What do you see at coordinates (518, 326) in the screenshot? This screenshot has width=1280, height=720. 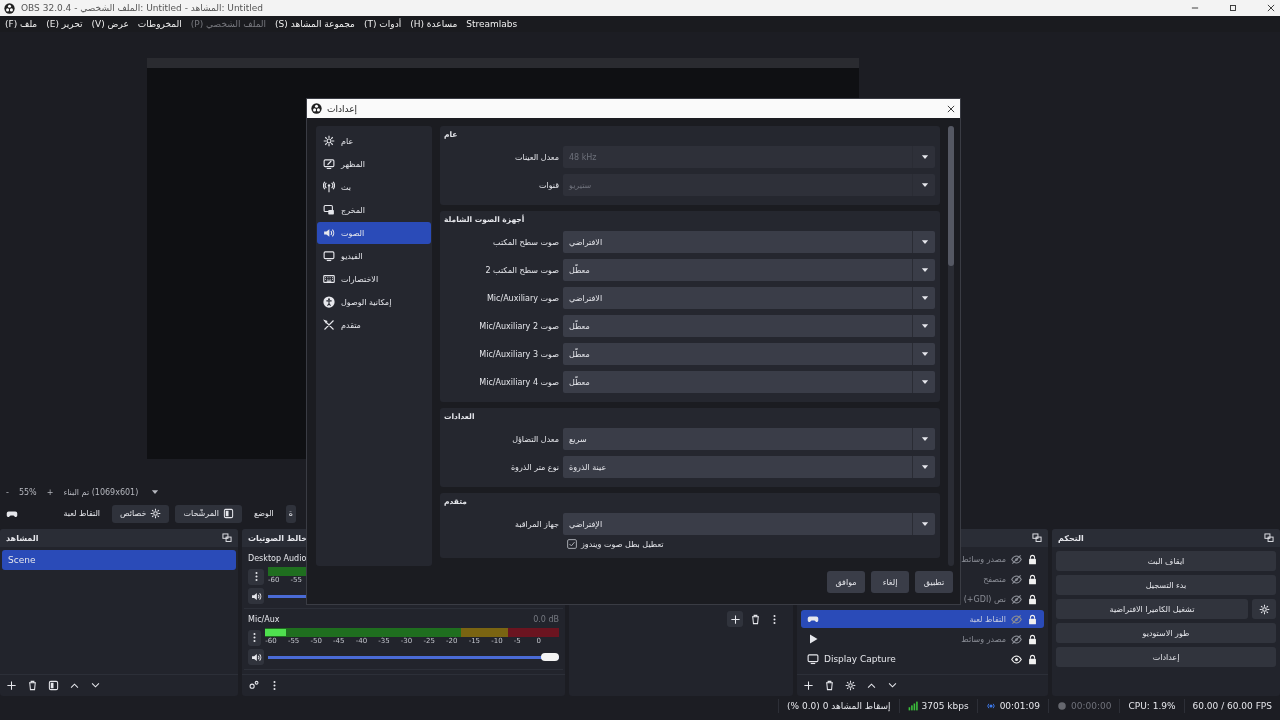 I see `field-label: صوت Mic/Auxiliary 2` at bounding box center [518, 326].